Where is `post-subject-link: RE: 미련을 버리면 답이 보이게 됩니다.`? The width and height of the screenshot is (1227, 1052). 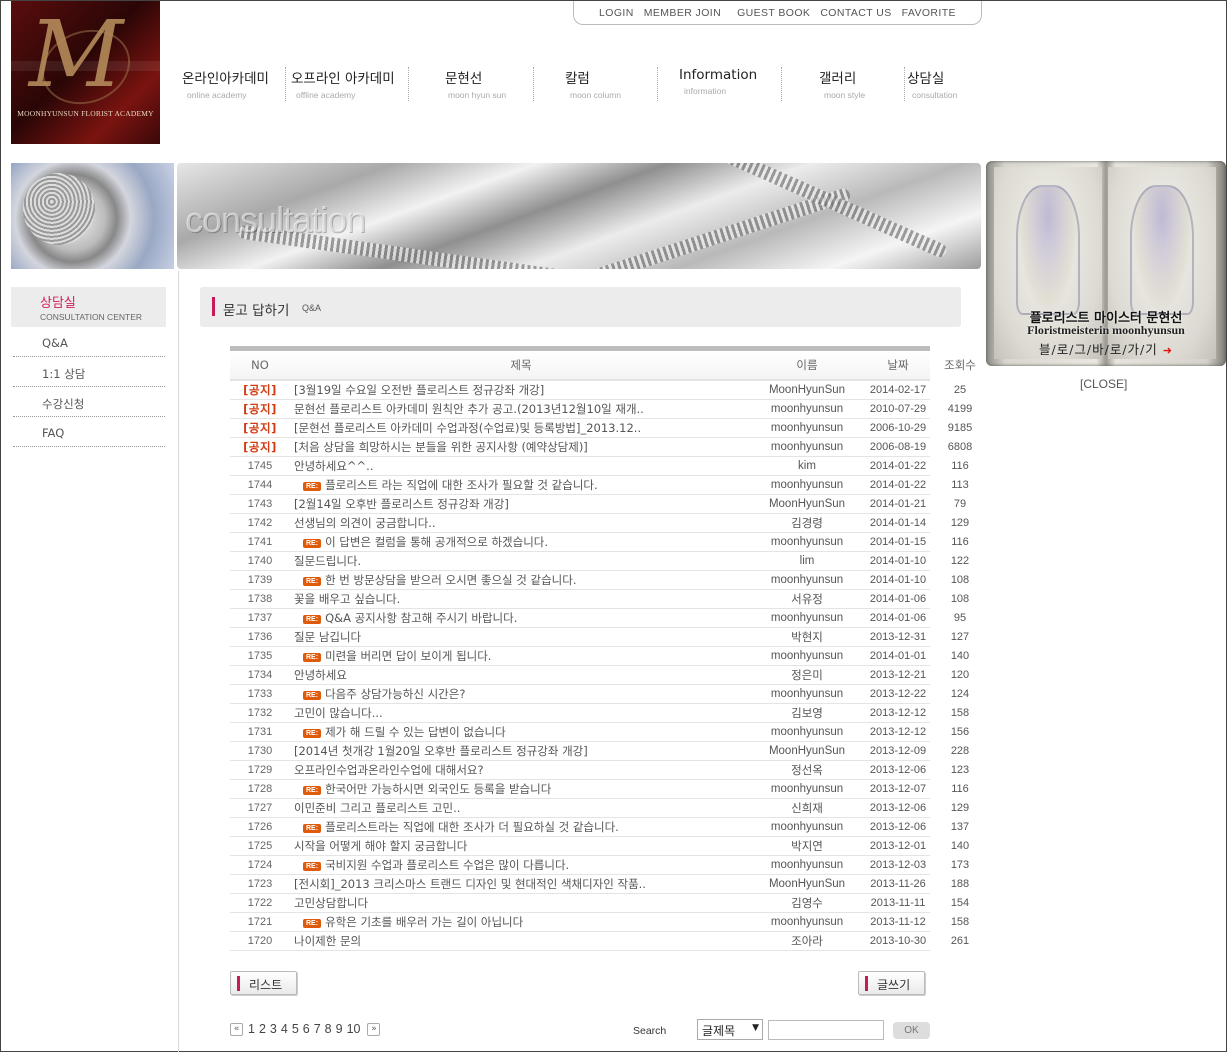
post-subject-link: RE: 미련을 버리면 답이 보이게 됩니다. is located at coordinates (521, 656).